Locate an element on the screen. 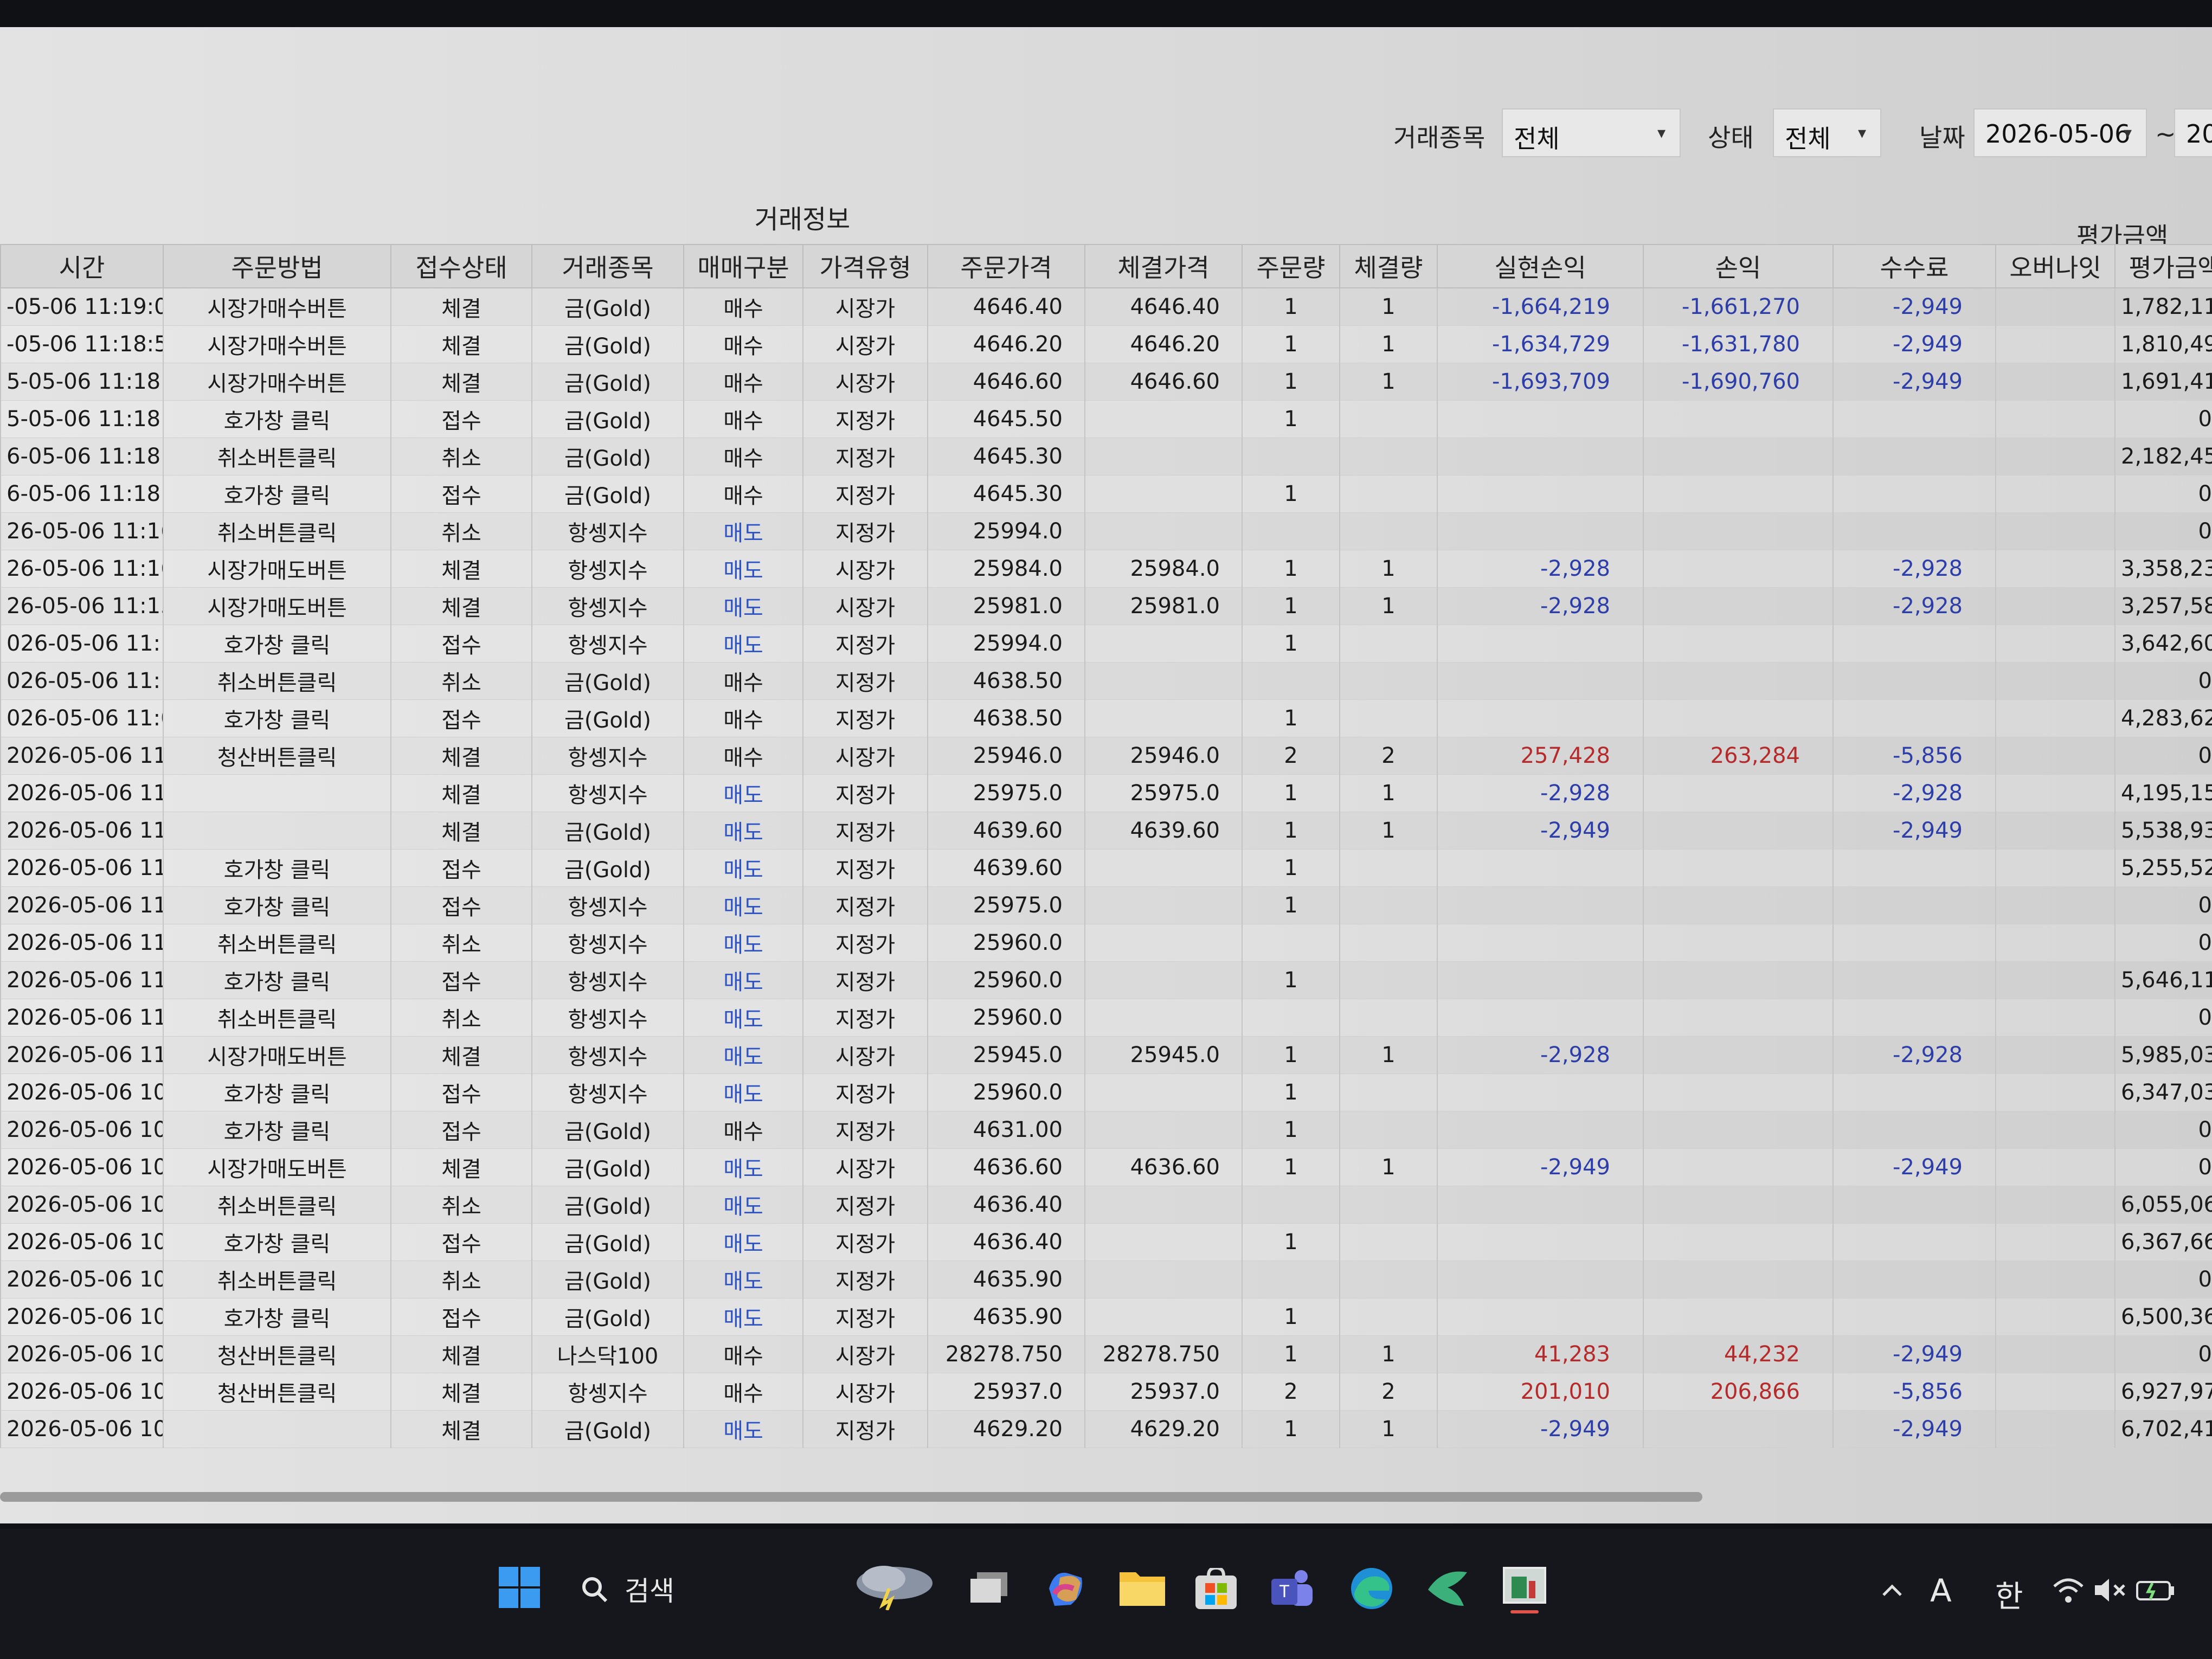 The height and width of the screenshot is (1659, 2212). column-header: 수수료 is located at coordinates (1914, 266).